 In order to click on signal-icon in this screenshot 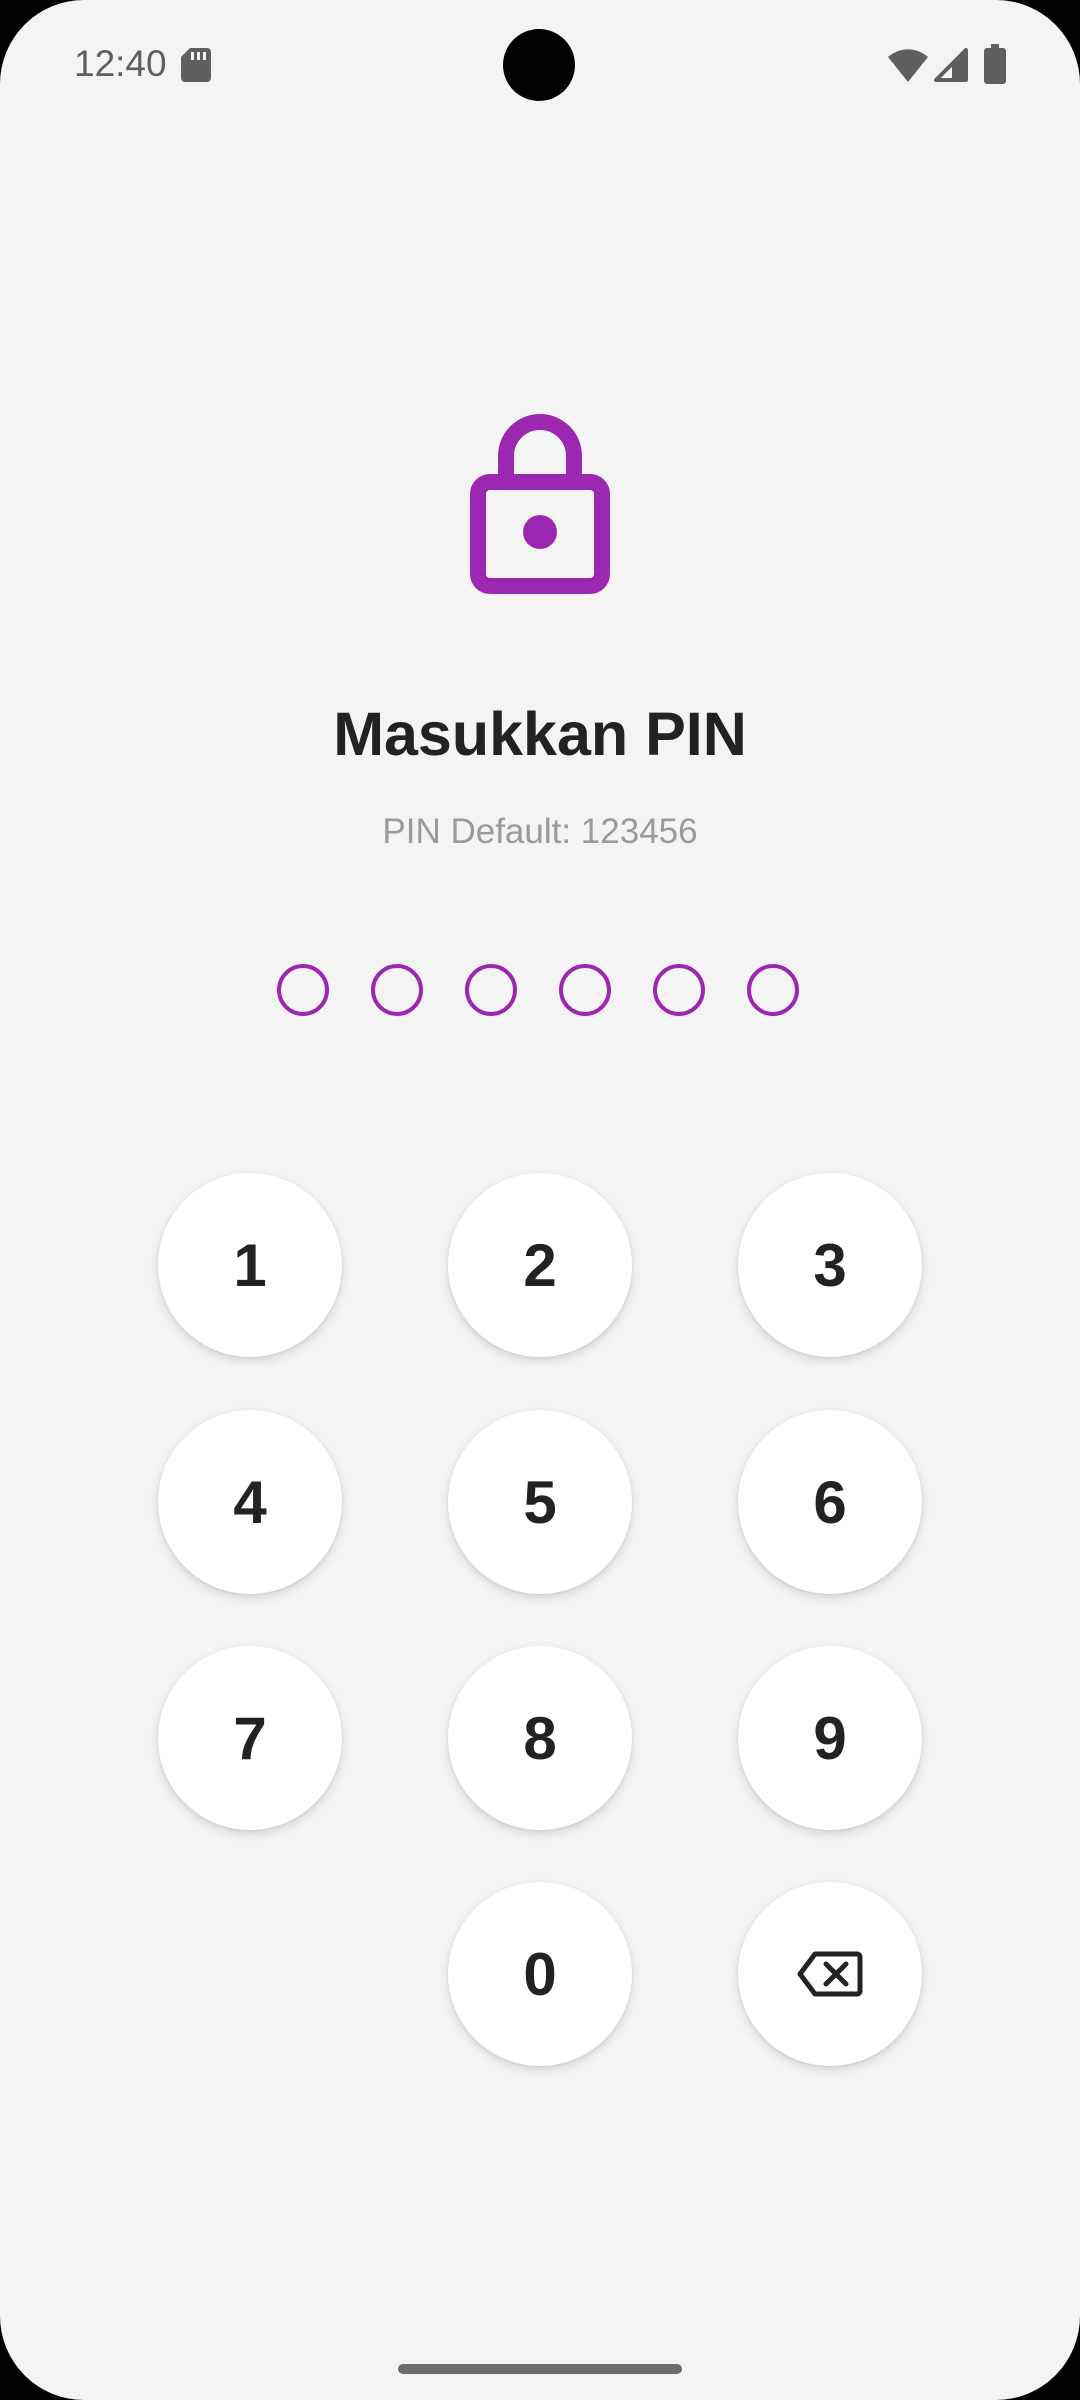, I will do `click(951, 65)`.